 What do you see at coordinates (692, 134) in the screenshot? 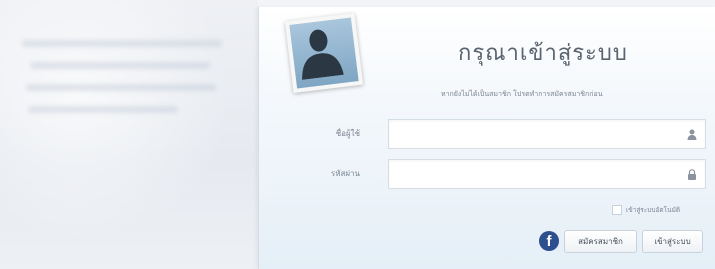
I see `user-icon` at bounding box center [692, 134].